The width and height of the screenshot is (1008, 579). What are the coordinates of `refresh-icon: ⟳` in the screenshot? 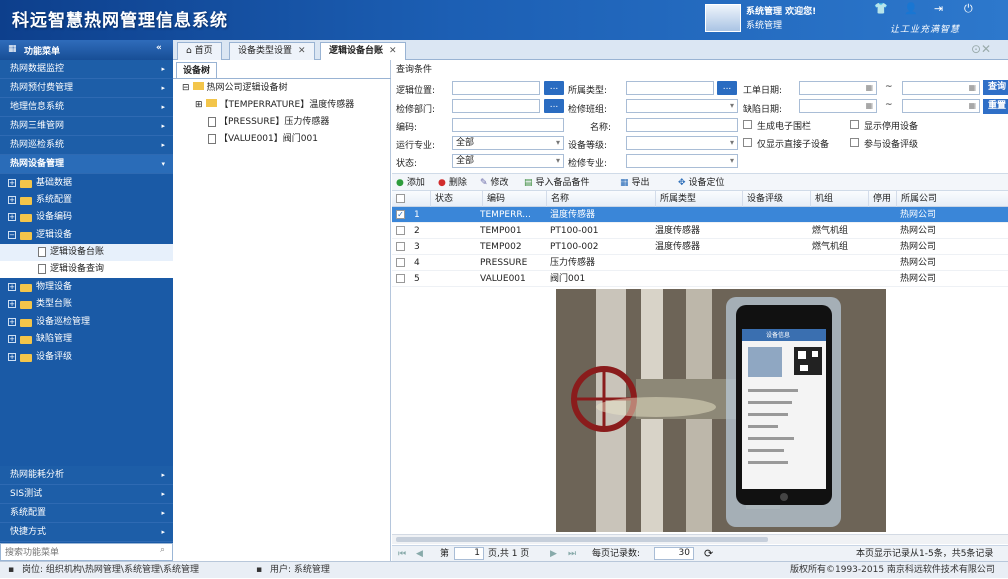 It's located at (708, 554).